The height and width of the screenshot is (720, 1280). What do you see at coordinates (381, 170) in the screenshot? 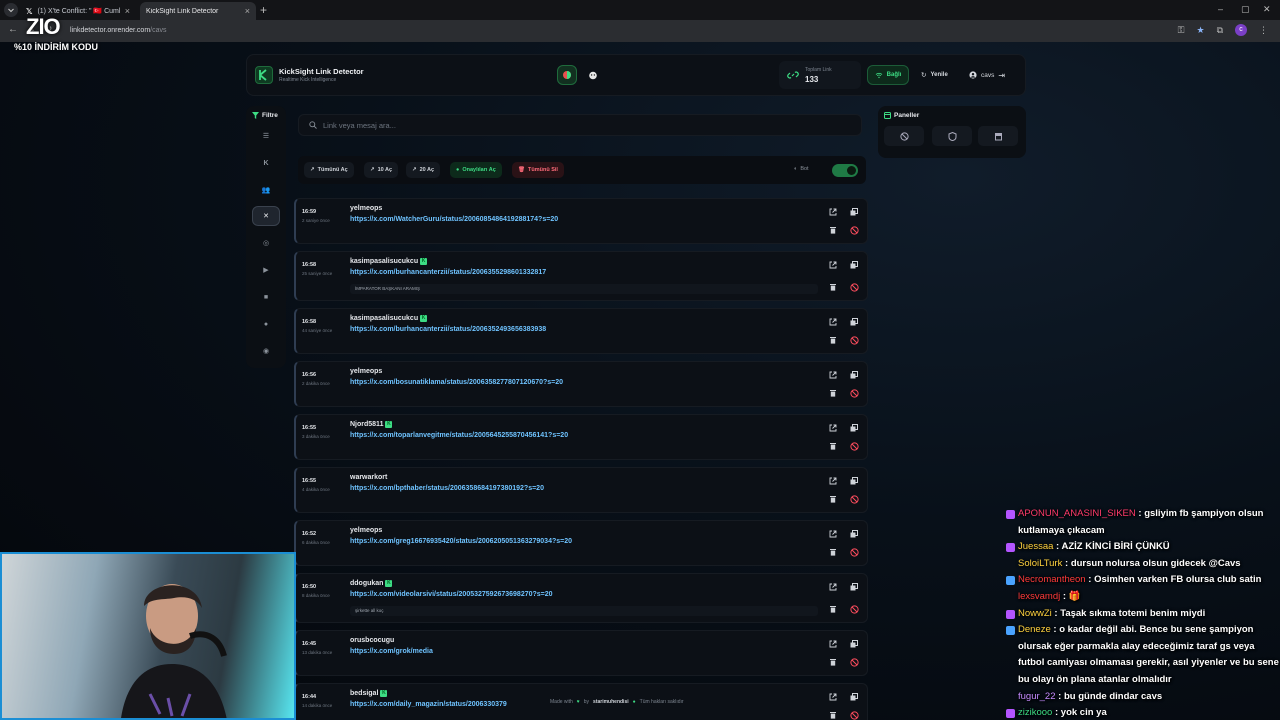
I see `open-10-button: ↗ 10 Aç` at bounding box center [381, 170].